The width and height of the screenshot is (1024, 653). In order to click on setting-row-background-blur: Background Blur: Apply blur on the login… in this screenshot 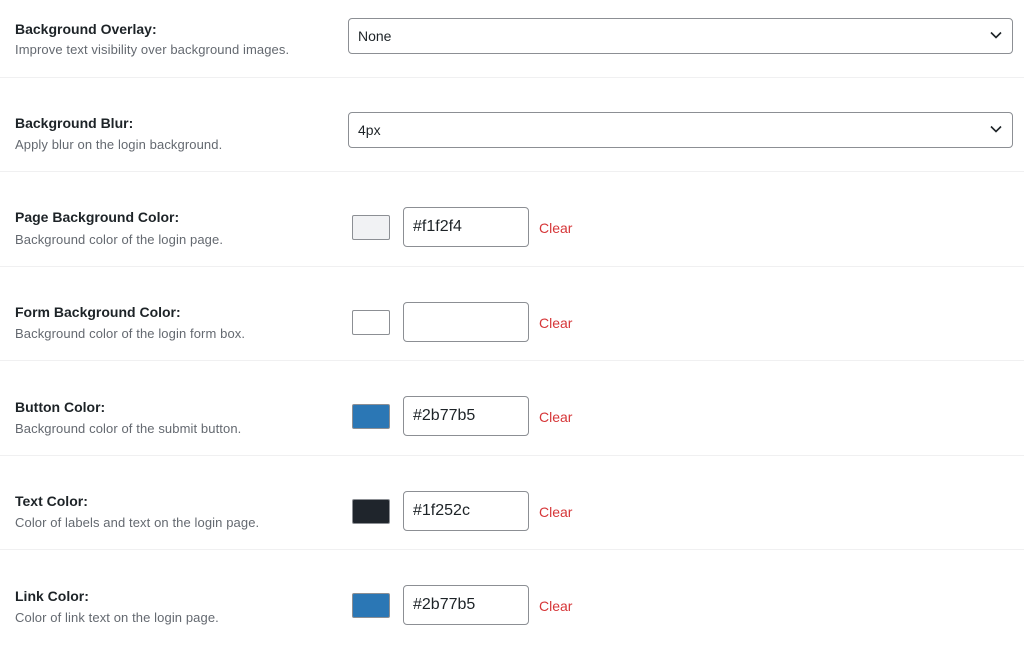, I will do `click(512, 125)`.